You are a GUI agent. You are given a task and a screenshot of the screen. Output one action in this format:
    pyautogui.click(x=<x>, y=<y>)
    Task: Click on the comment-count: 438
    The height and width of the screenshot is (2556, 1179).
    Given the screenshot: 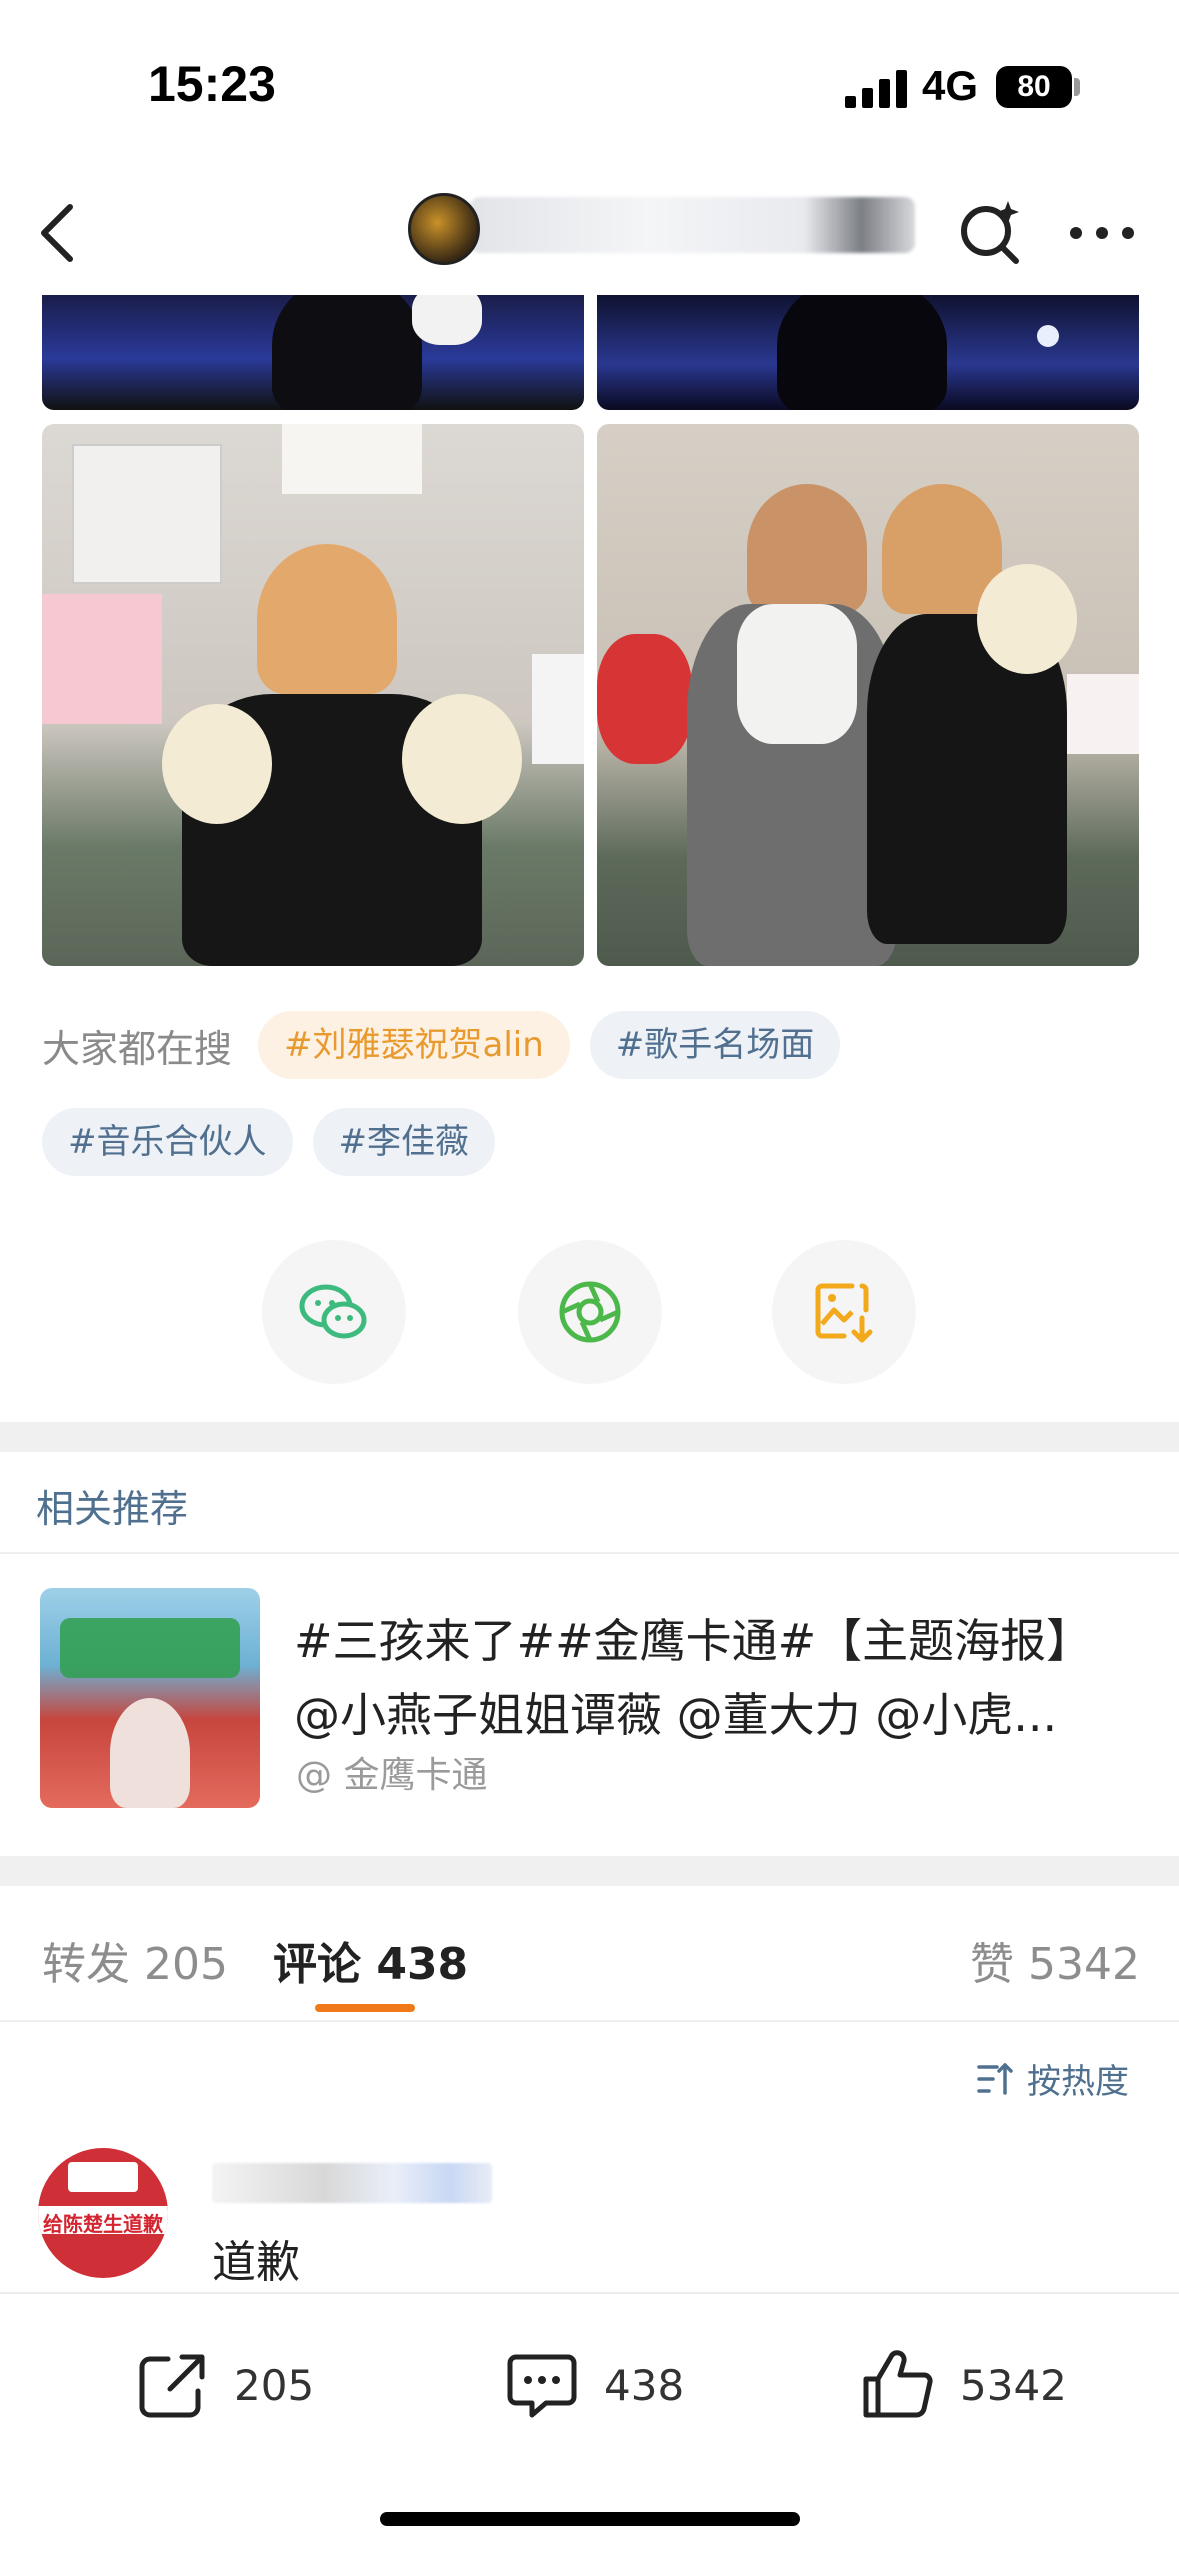 What is the action you would take?
    pyautogui.click(x=644, y=2385)
    